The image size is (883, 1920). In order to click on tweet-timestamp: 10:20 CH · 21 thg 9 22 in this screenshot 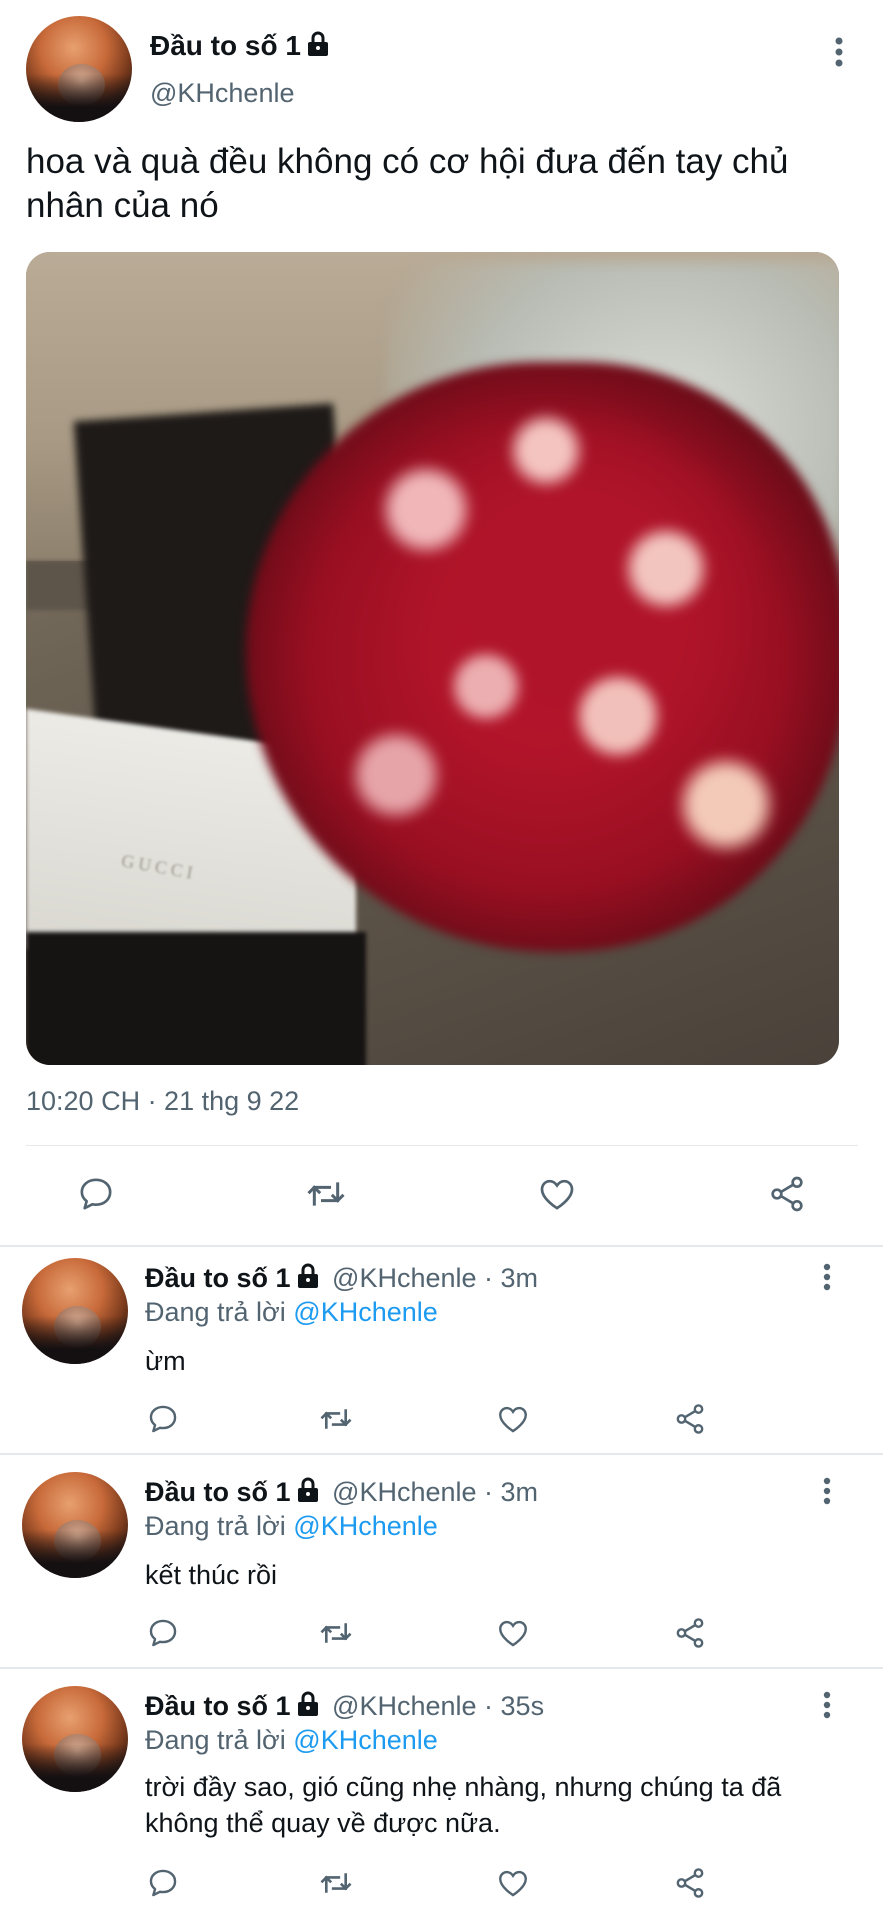, I will do `click(162, 1101)`.